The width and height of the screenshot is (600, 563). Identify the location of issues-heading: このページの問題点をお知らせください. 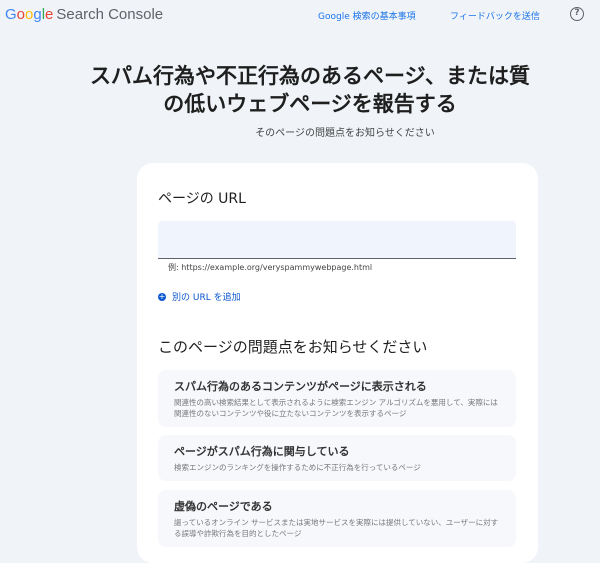
(293, 347).